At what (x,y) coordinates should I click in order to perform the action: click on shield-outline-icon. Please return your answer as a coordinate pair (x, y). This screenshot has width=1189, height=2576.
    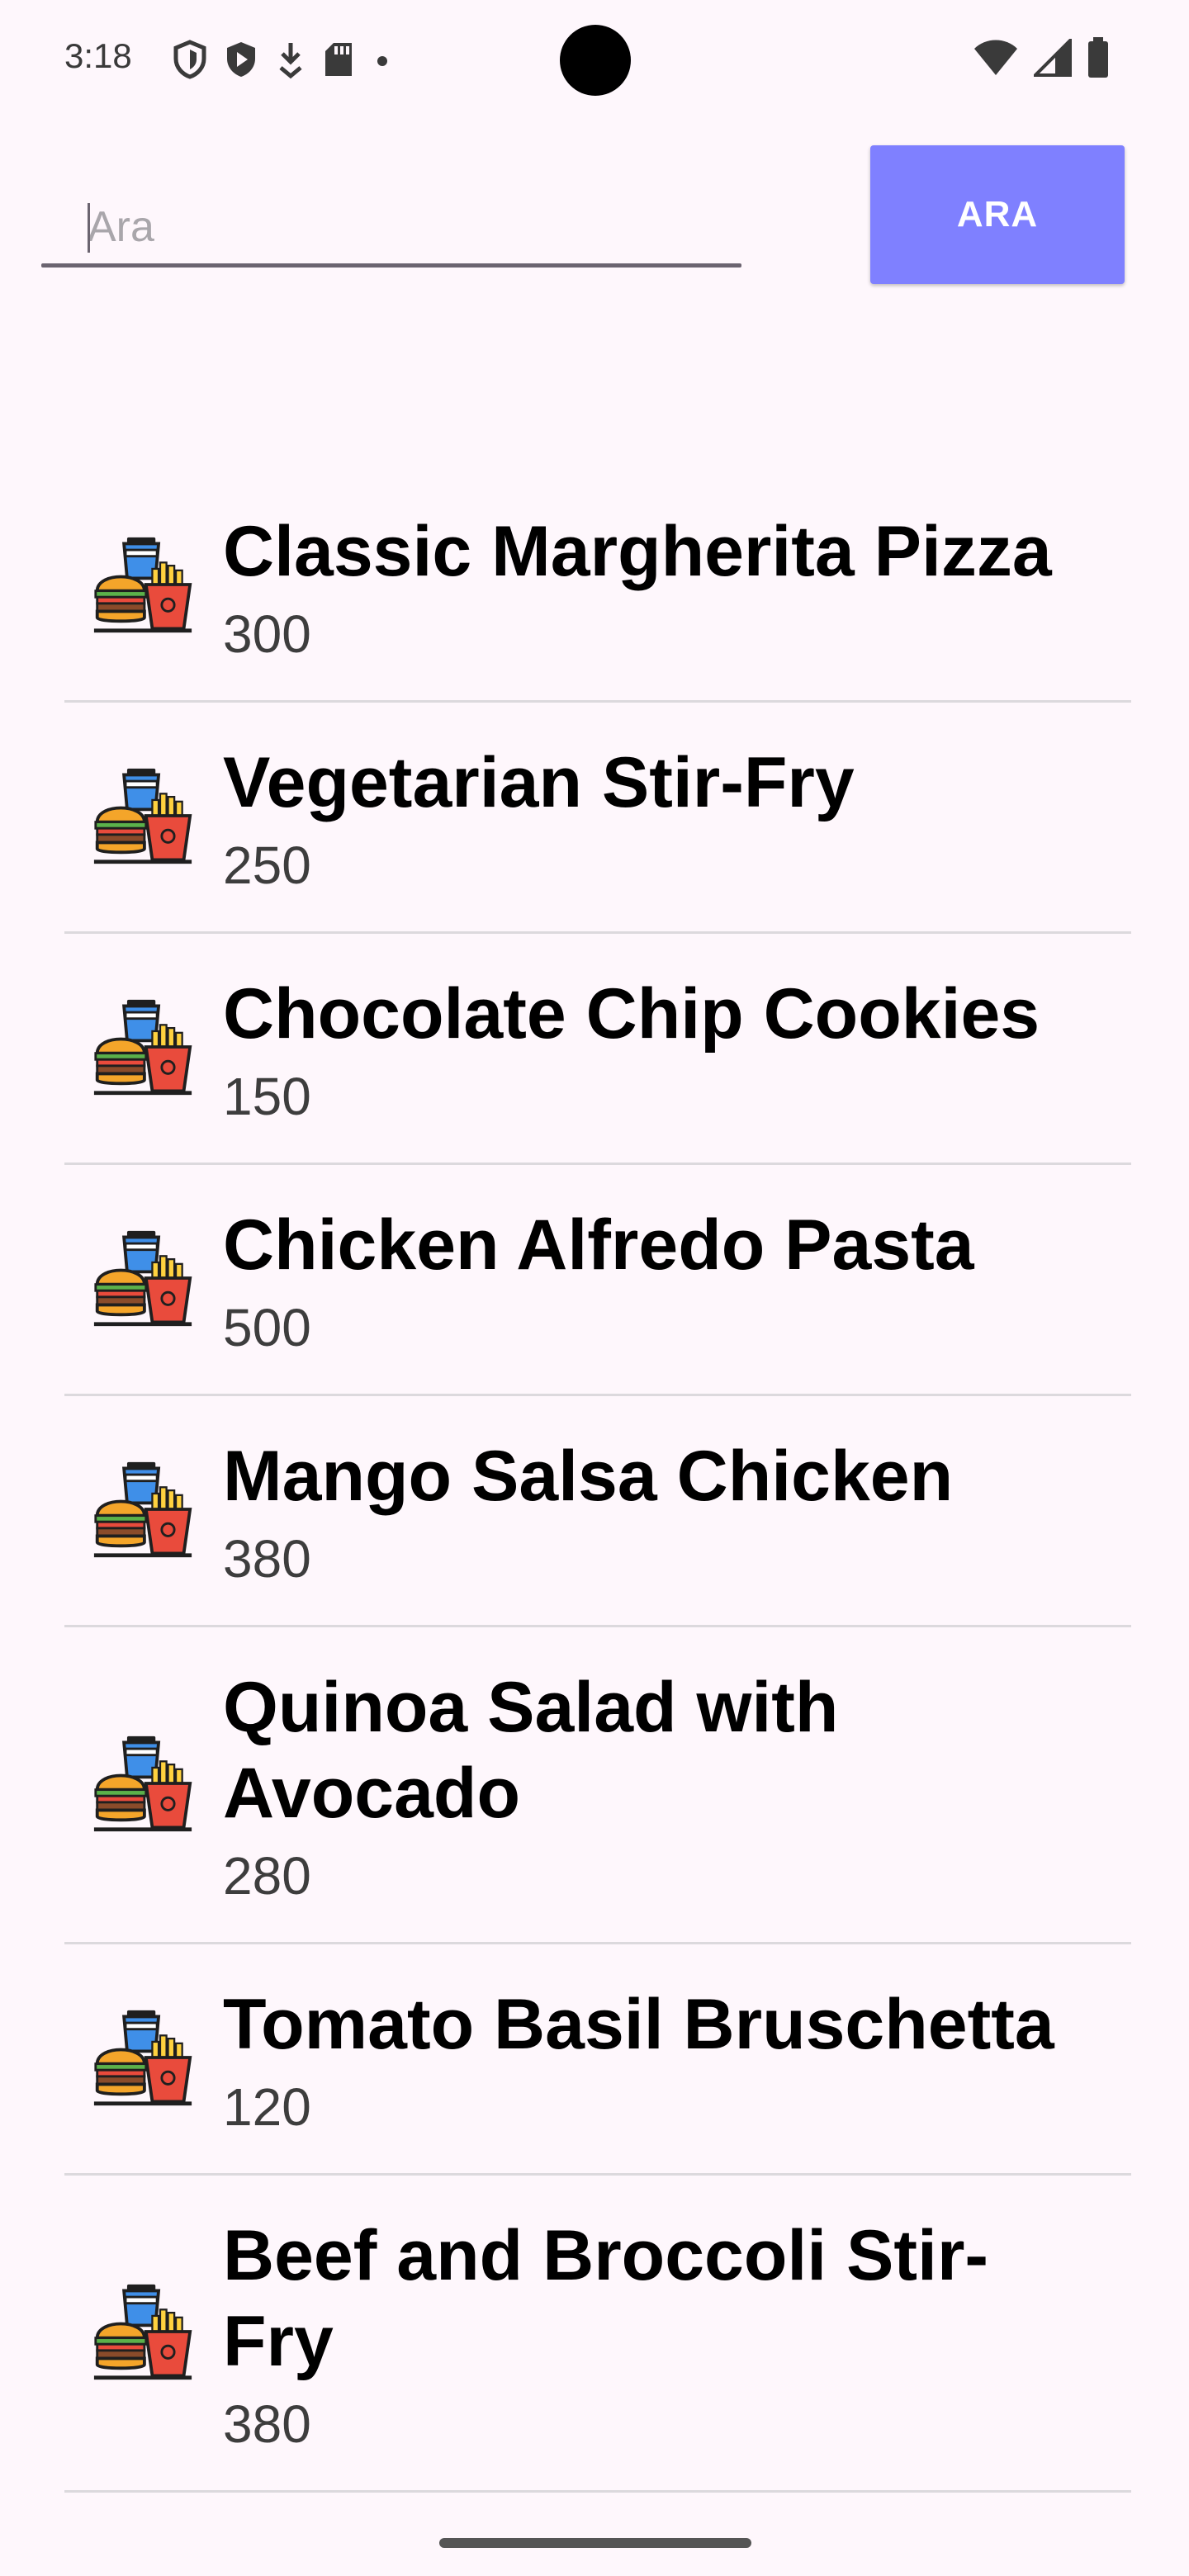
    Looking at the image, I should click on (190, 59).